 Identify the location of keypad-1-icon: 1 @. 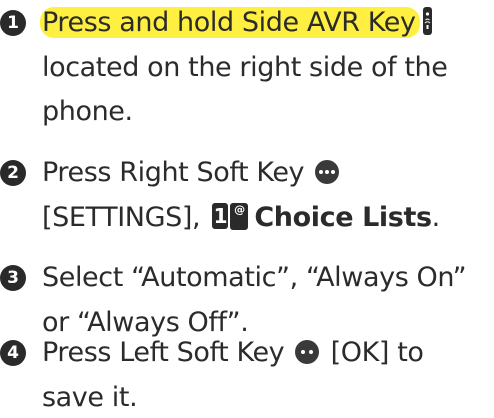
(230, 216).